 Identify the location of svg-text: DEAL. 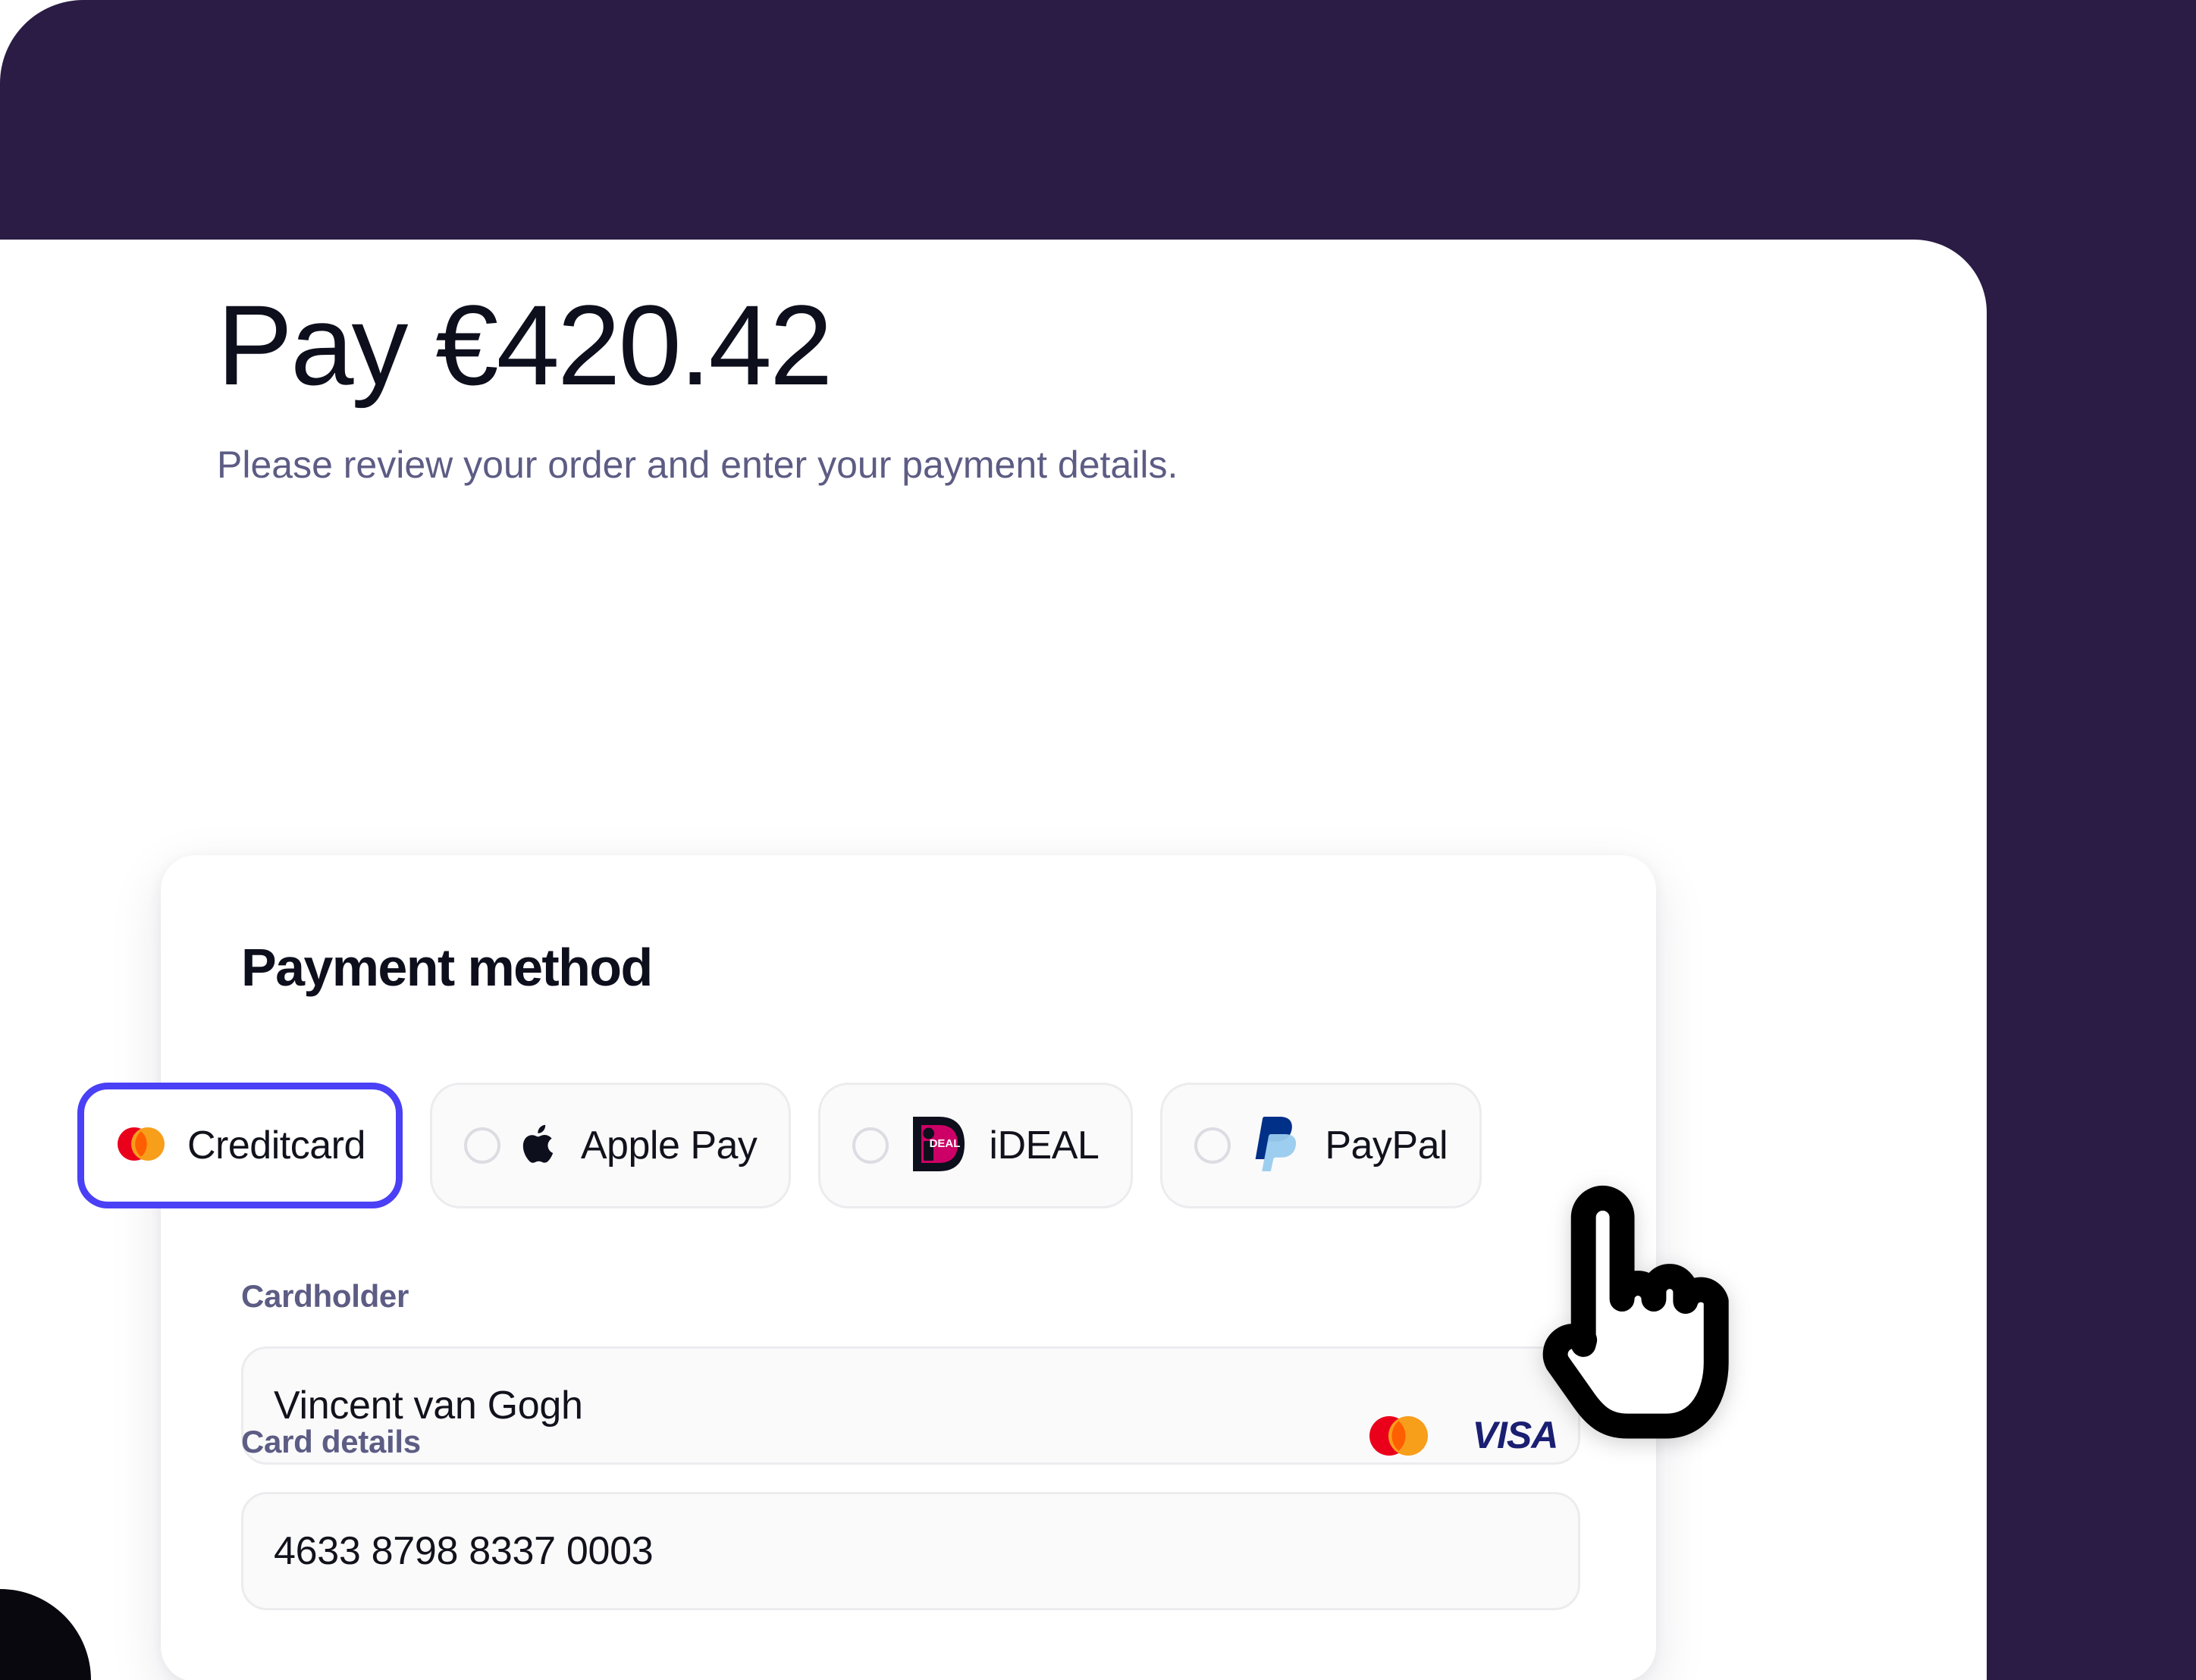
(946, 1143).